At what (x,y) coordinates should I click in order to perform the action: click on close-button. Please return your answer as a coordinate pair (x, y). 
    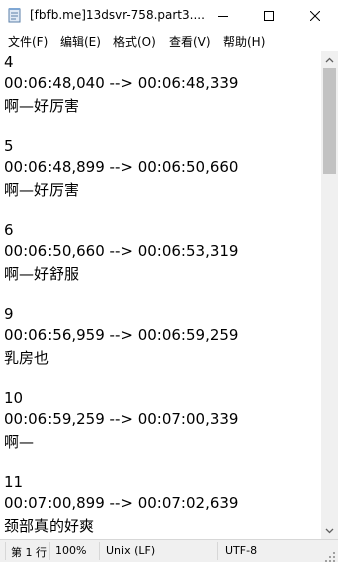
    Looking at the image, I should click on (315, 15).